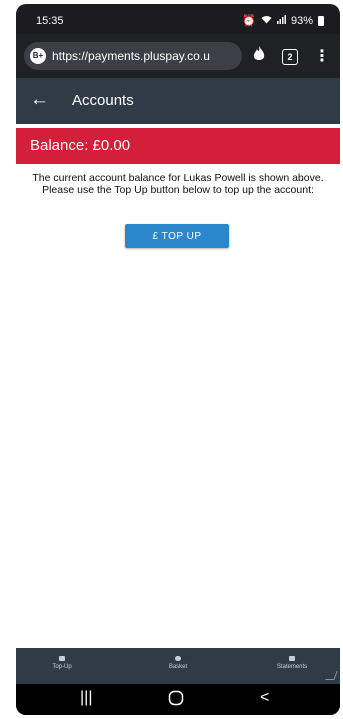 This screenshot has width=343, height=719. Describe the element at coordinates (178, 146) in the screenshot. I see `balance-banner: Balance: £0.00` at that location.